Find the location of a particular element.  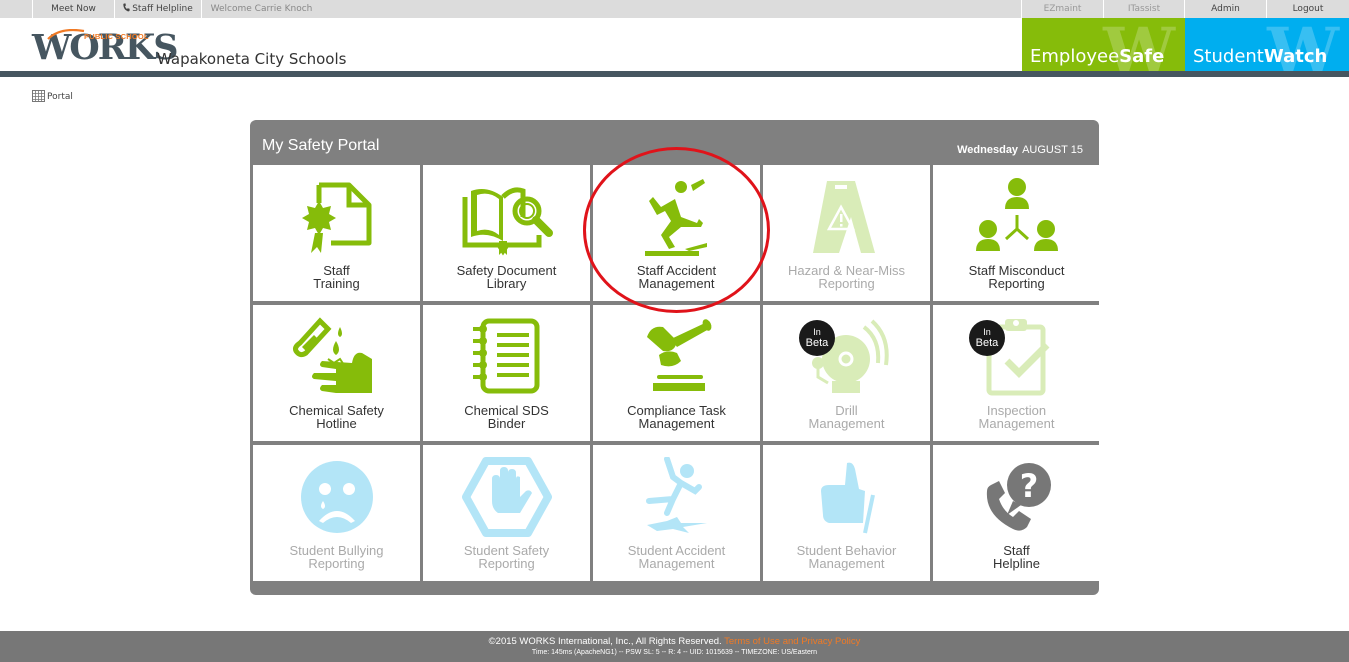

tile-label: Compliance Task Management is located at coordinates (676, 417).